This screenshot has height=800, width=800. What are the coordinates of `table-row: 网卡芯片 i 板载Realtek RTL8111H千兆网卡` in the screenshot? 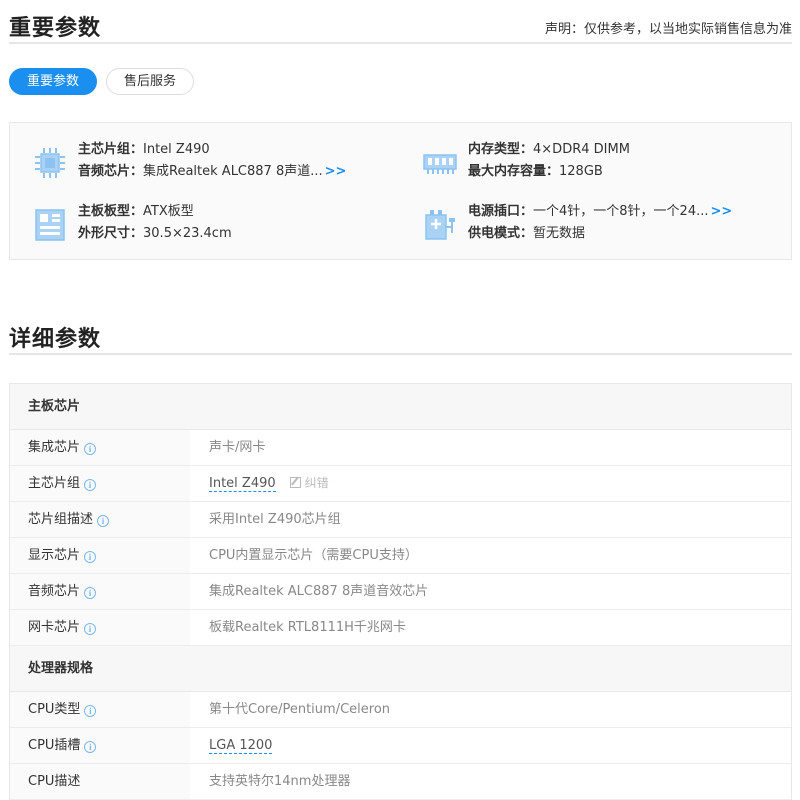 It's located at (400, 628).